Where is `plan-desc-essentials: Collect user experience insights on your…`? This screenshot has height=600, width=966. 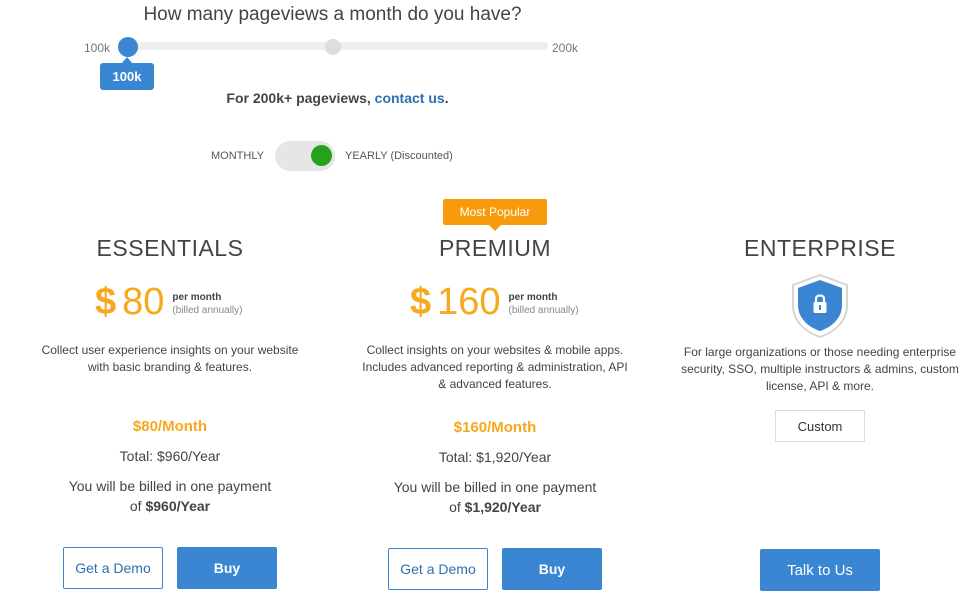 plan-desc-essentials: Collect user experience insights on your… is located at coordinates (170, 359).